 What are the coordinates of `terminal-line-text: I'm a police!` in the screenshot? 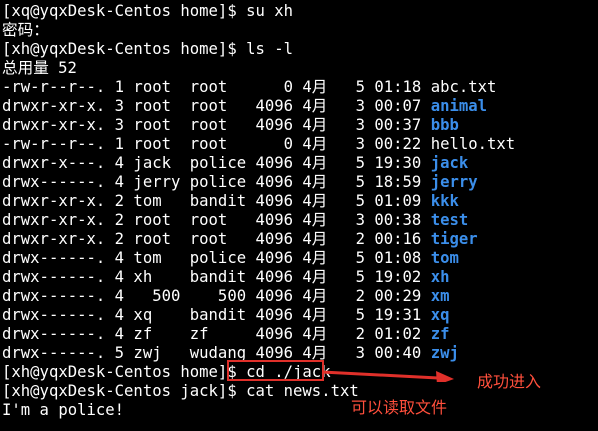 It's located at (63, 410).